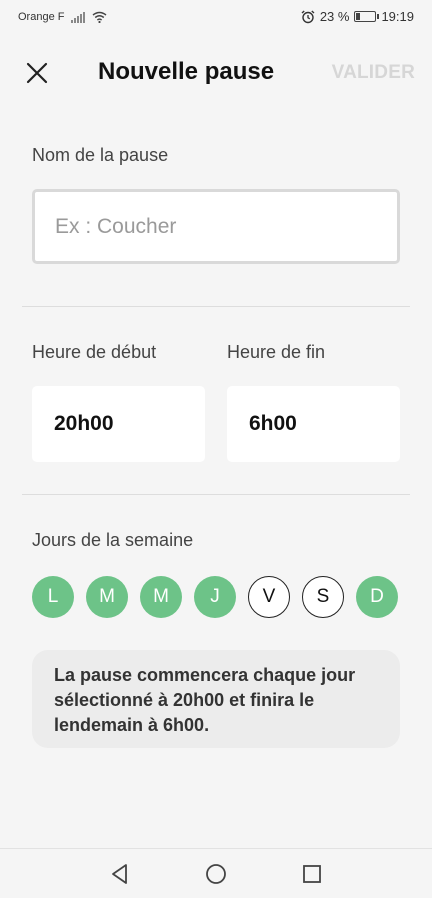  I want to click on carrier-name: Orange F, so click(41, 17).